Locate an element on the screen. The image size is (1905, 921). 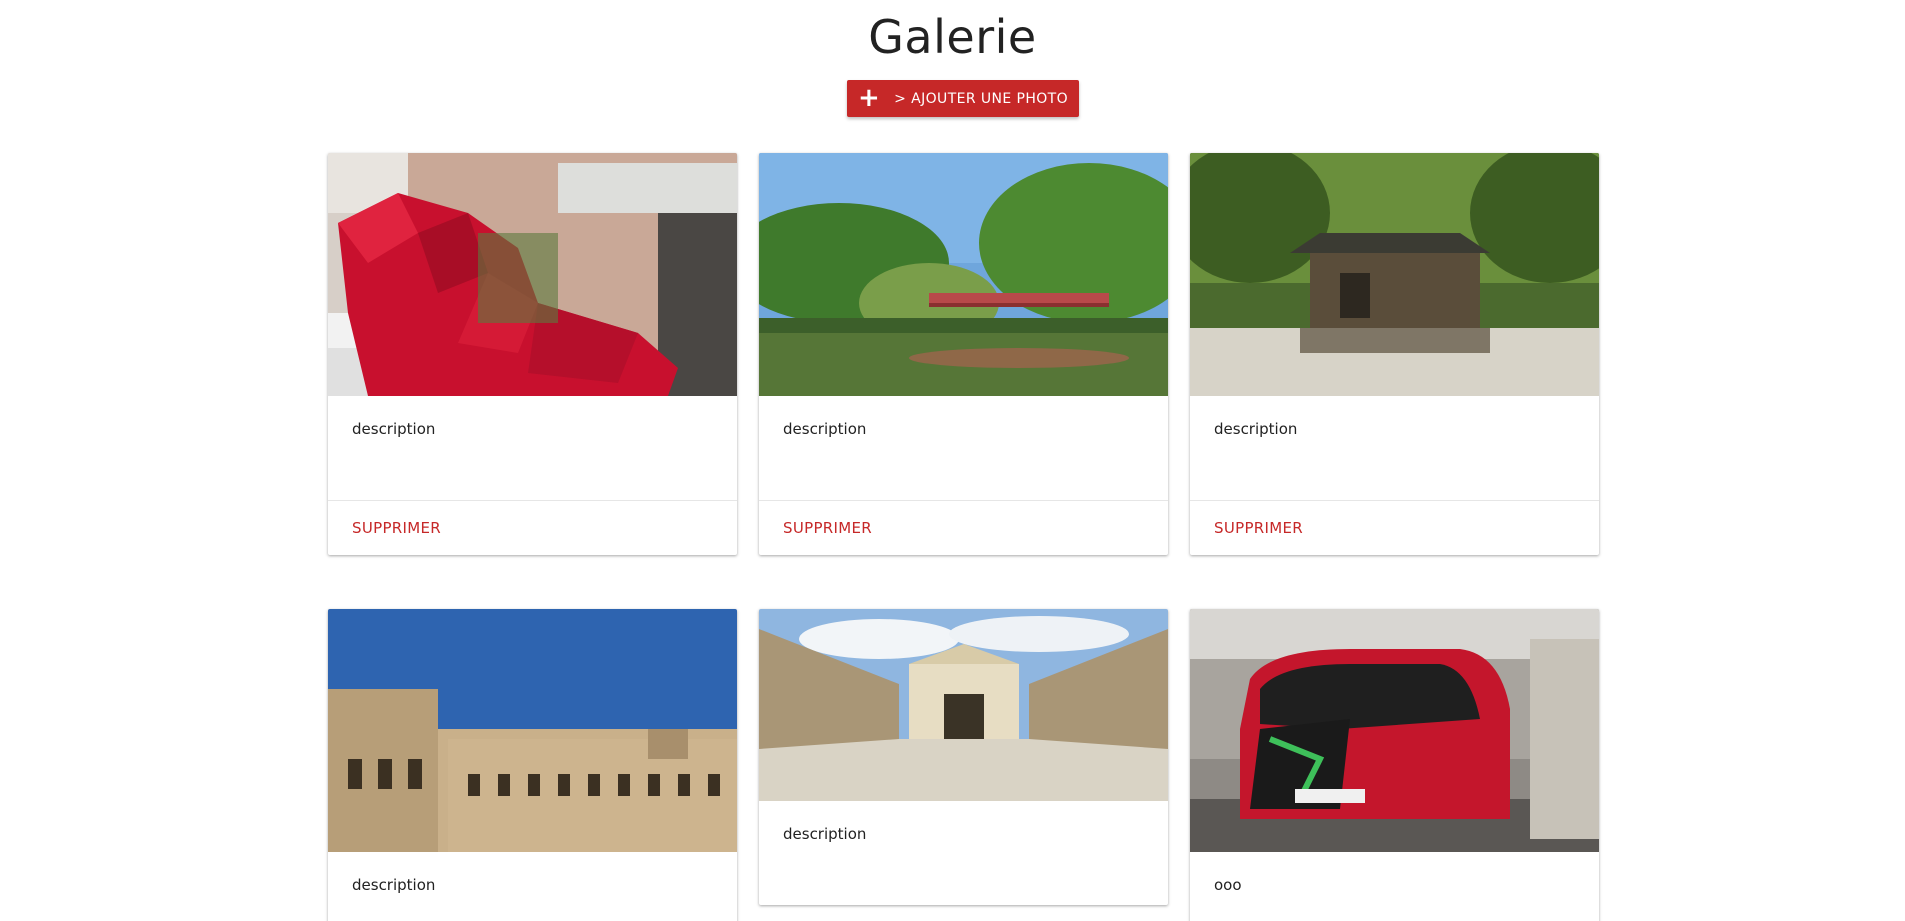
add-photo-button: + > AJOUTER UNE PHOTO is located at coordinates (963, 98).